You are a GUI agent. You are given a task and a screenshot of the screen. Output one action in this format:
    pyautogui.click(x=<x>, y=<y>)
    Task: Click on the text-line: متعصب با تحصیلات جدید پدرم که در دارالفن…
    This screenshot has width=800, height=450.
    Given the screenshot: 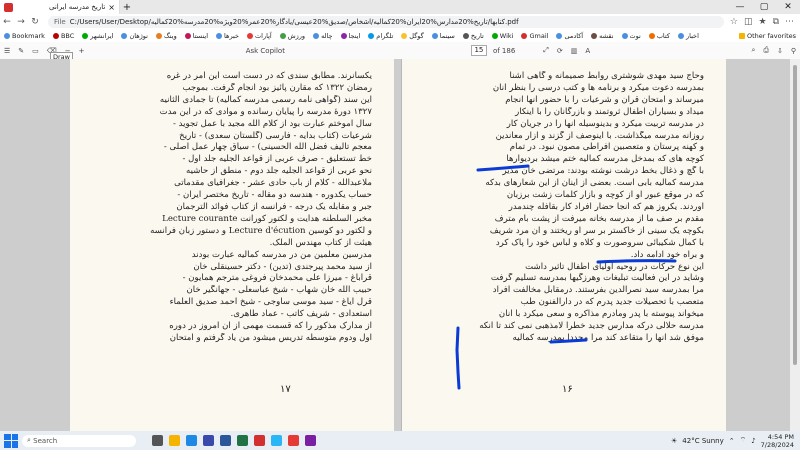 What is the action you would take?
    pyautogui.click(x=612, y=302)
    